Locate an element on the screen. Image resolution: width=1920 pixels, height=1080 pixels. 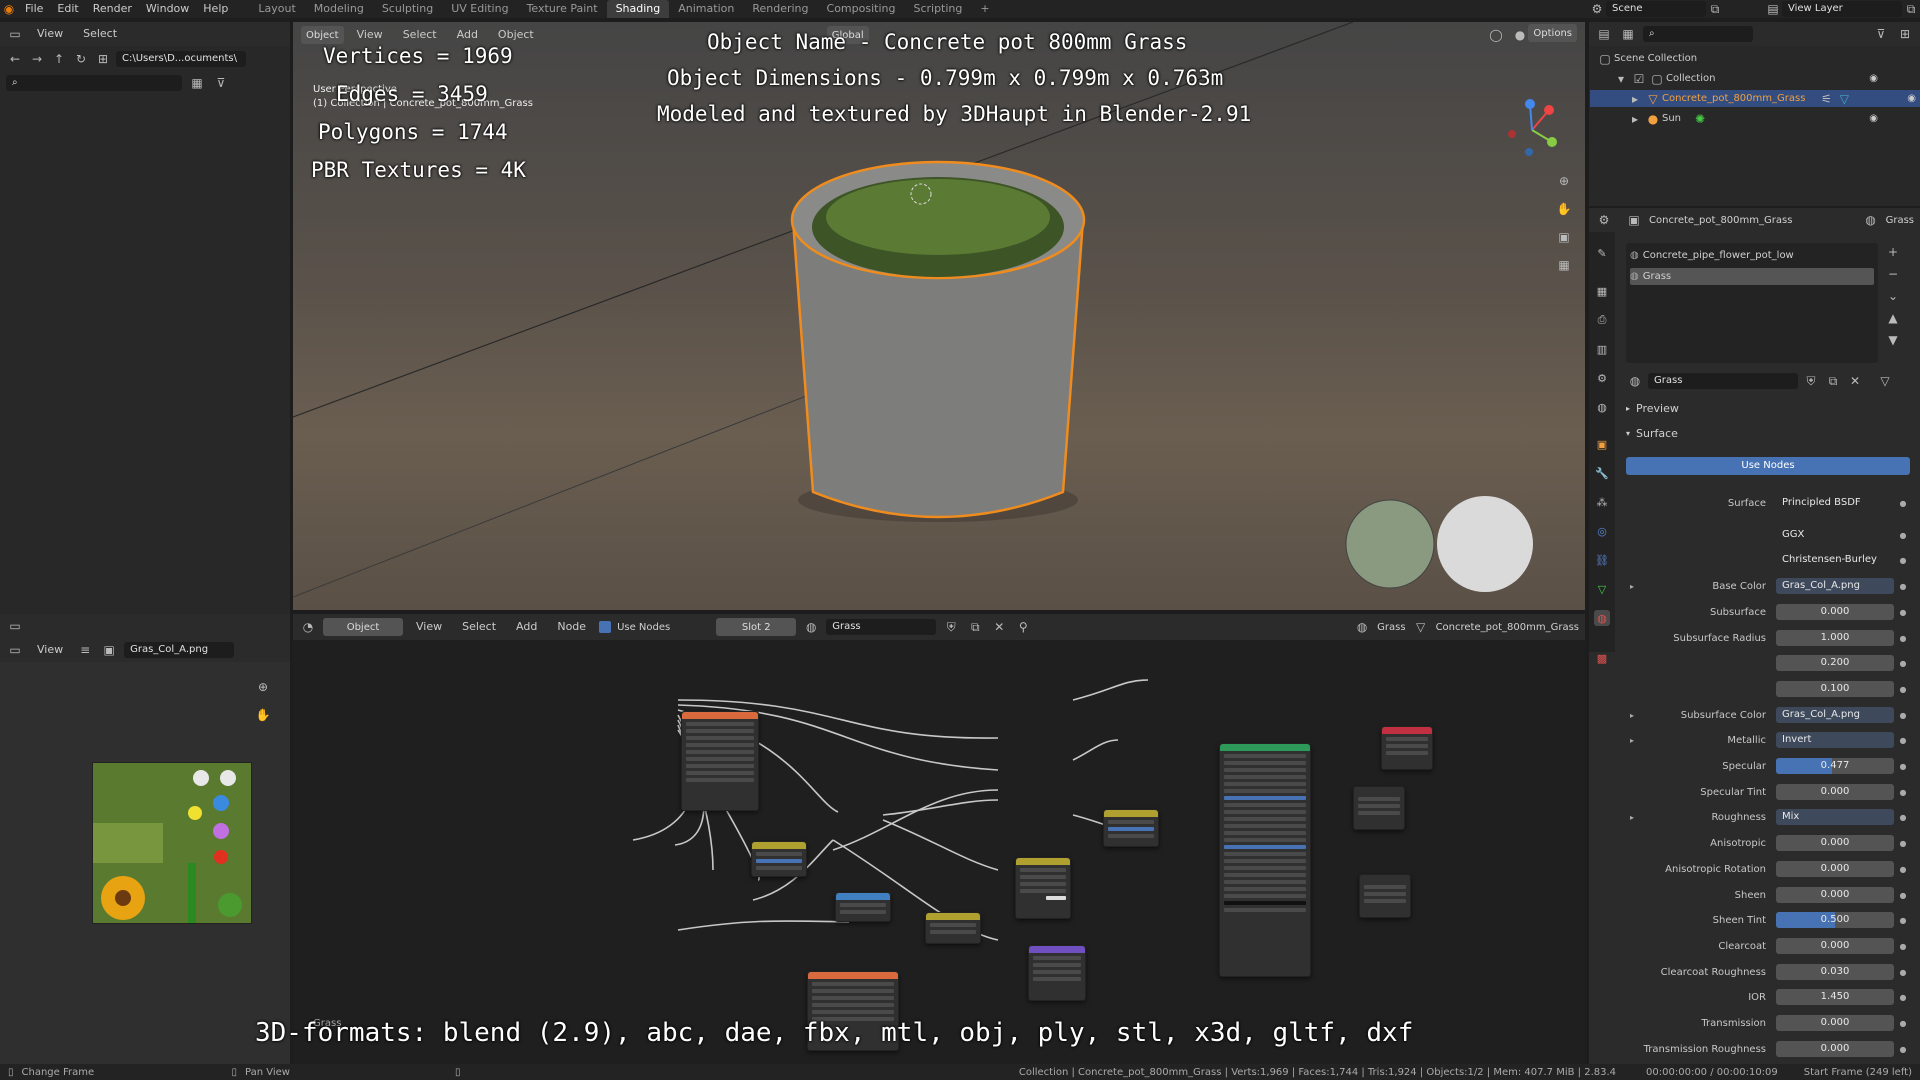
display-mode-icon: ▦ is located at coordinates (197, 83).